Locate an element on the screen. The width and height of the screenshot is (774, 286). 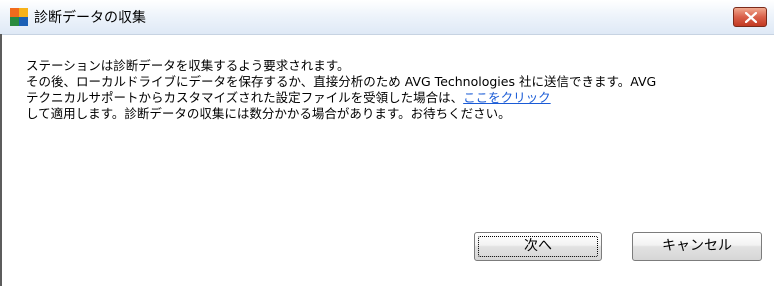
close-icon is located at coordinates (751, 17).